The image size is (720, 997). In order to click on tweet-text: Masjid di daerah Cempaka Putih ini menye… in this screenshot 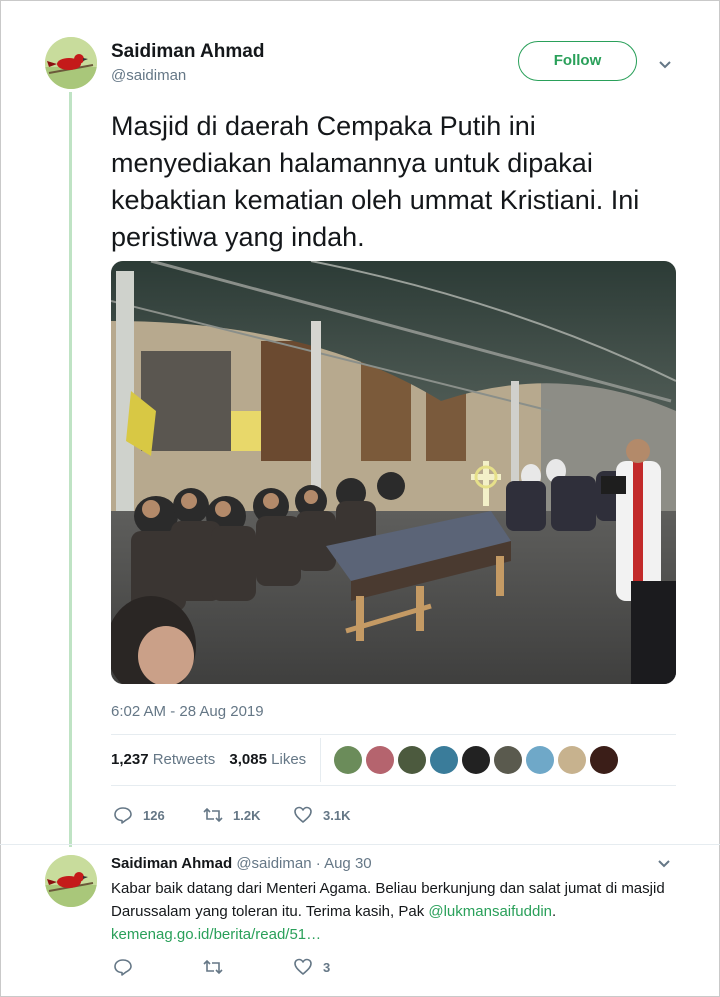, I will do `click(375, 181)`.